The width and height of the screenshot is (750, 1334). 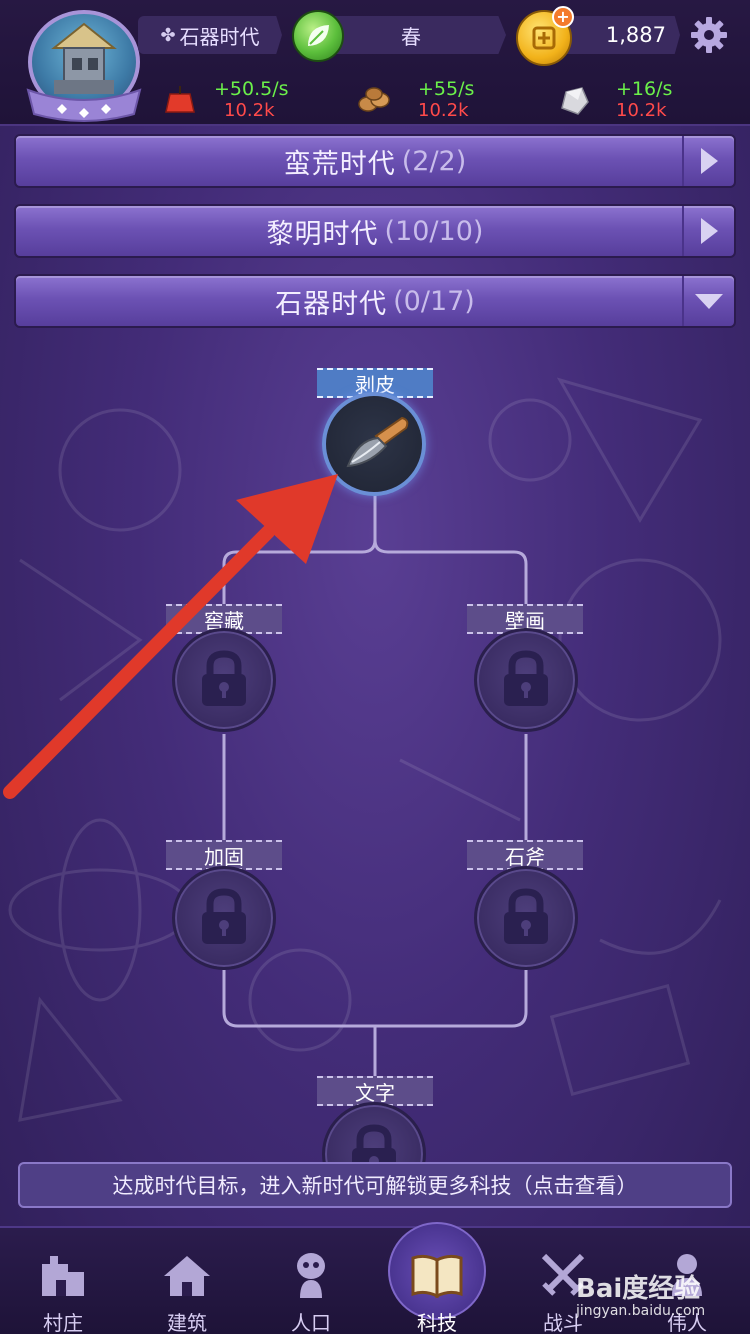 I want to click on watermark-main: Bai度经验, so click(x=638, y=1289).